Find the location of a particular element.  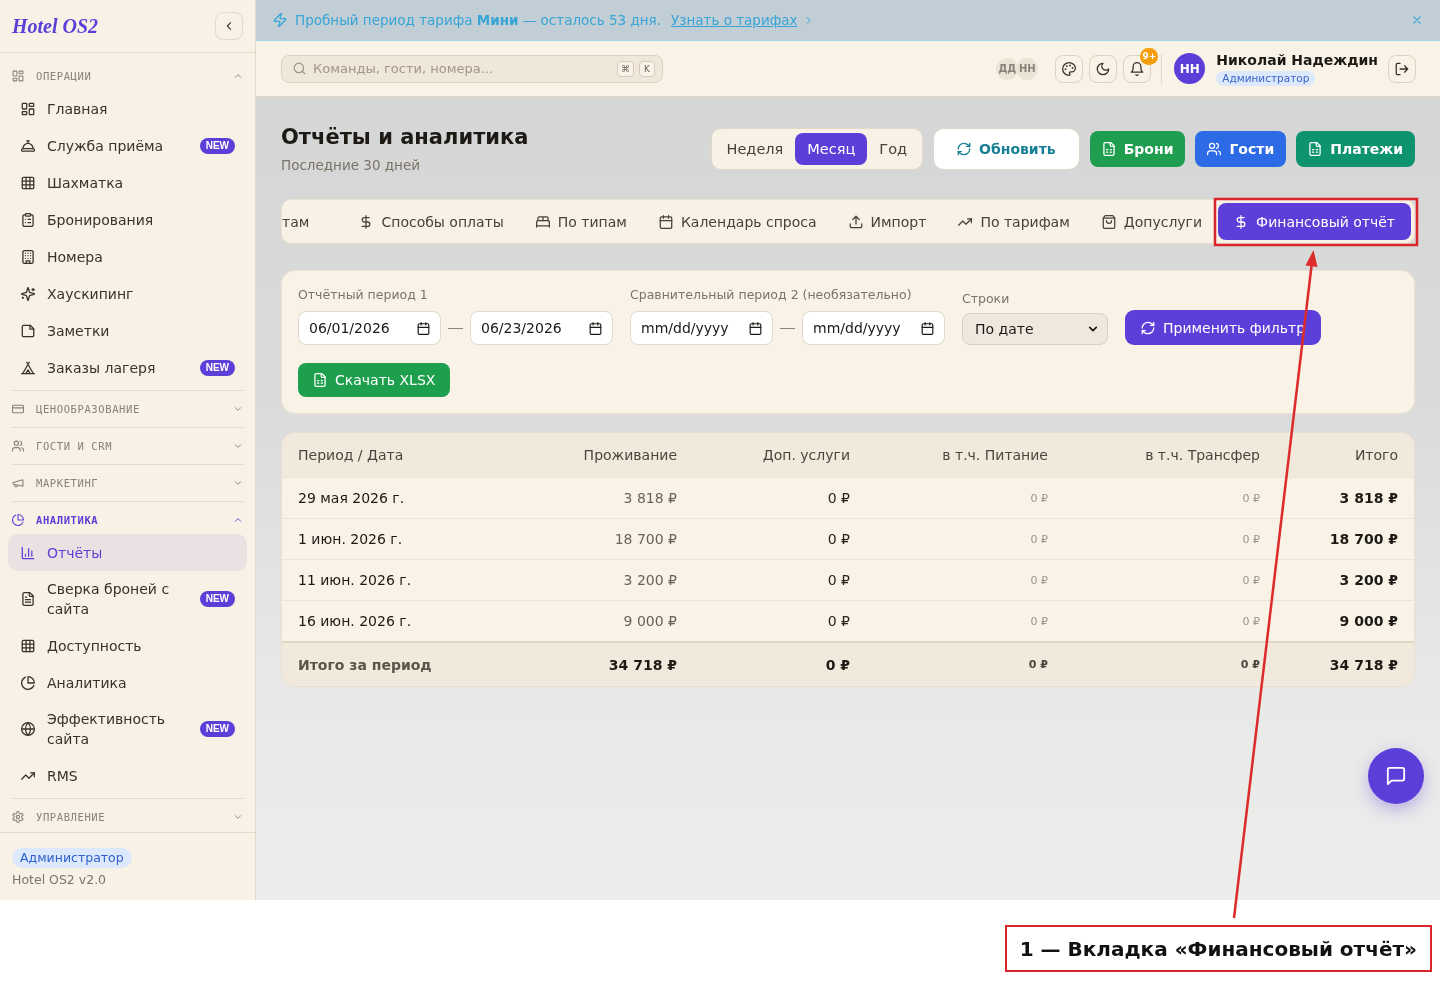

table-cell-text: 11 июн. 2026 г. is located at coordinates (355, 580).